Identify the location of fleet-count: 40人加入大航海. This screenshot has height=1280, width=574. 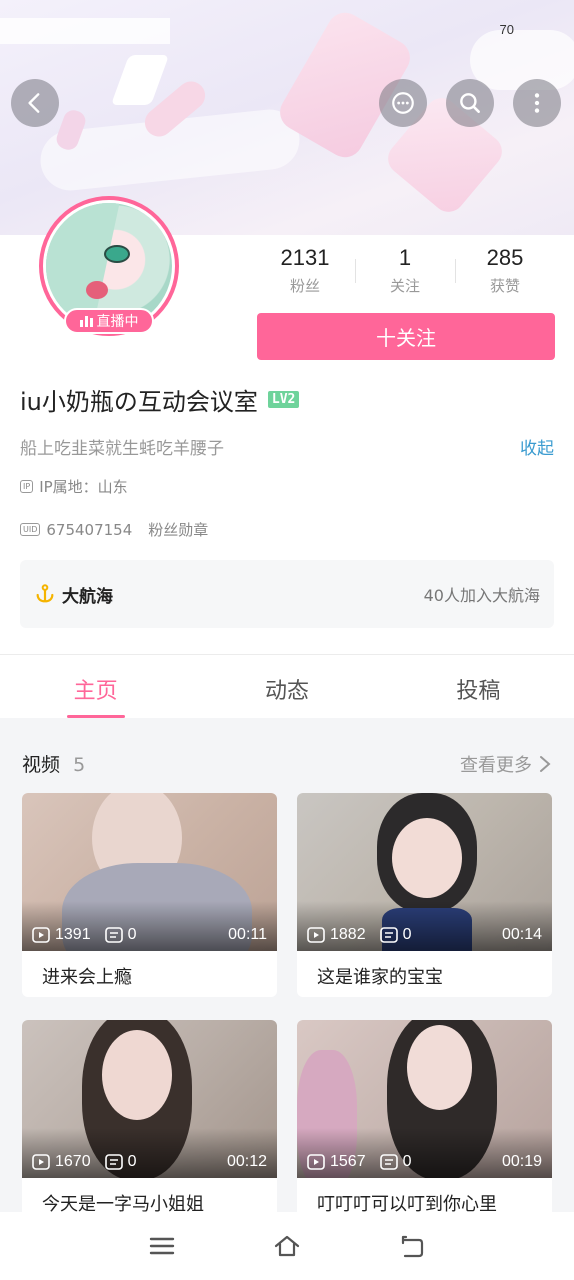
(481, 595).